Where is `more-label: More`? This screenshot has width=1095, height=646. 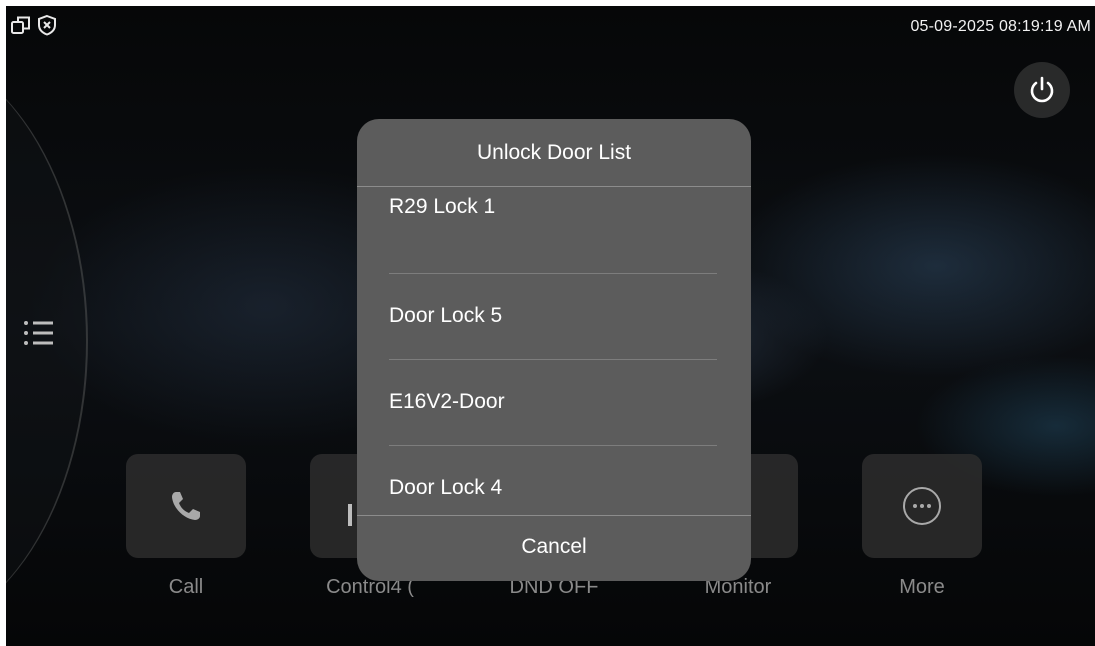 more-label: More is located at coordinates (922, 587).